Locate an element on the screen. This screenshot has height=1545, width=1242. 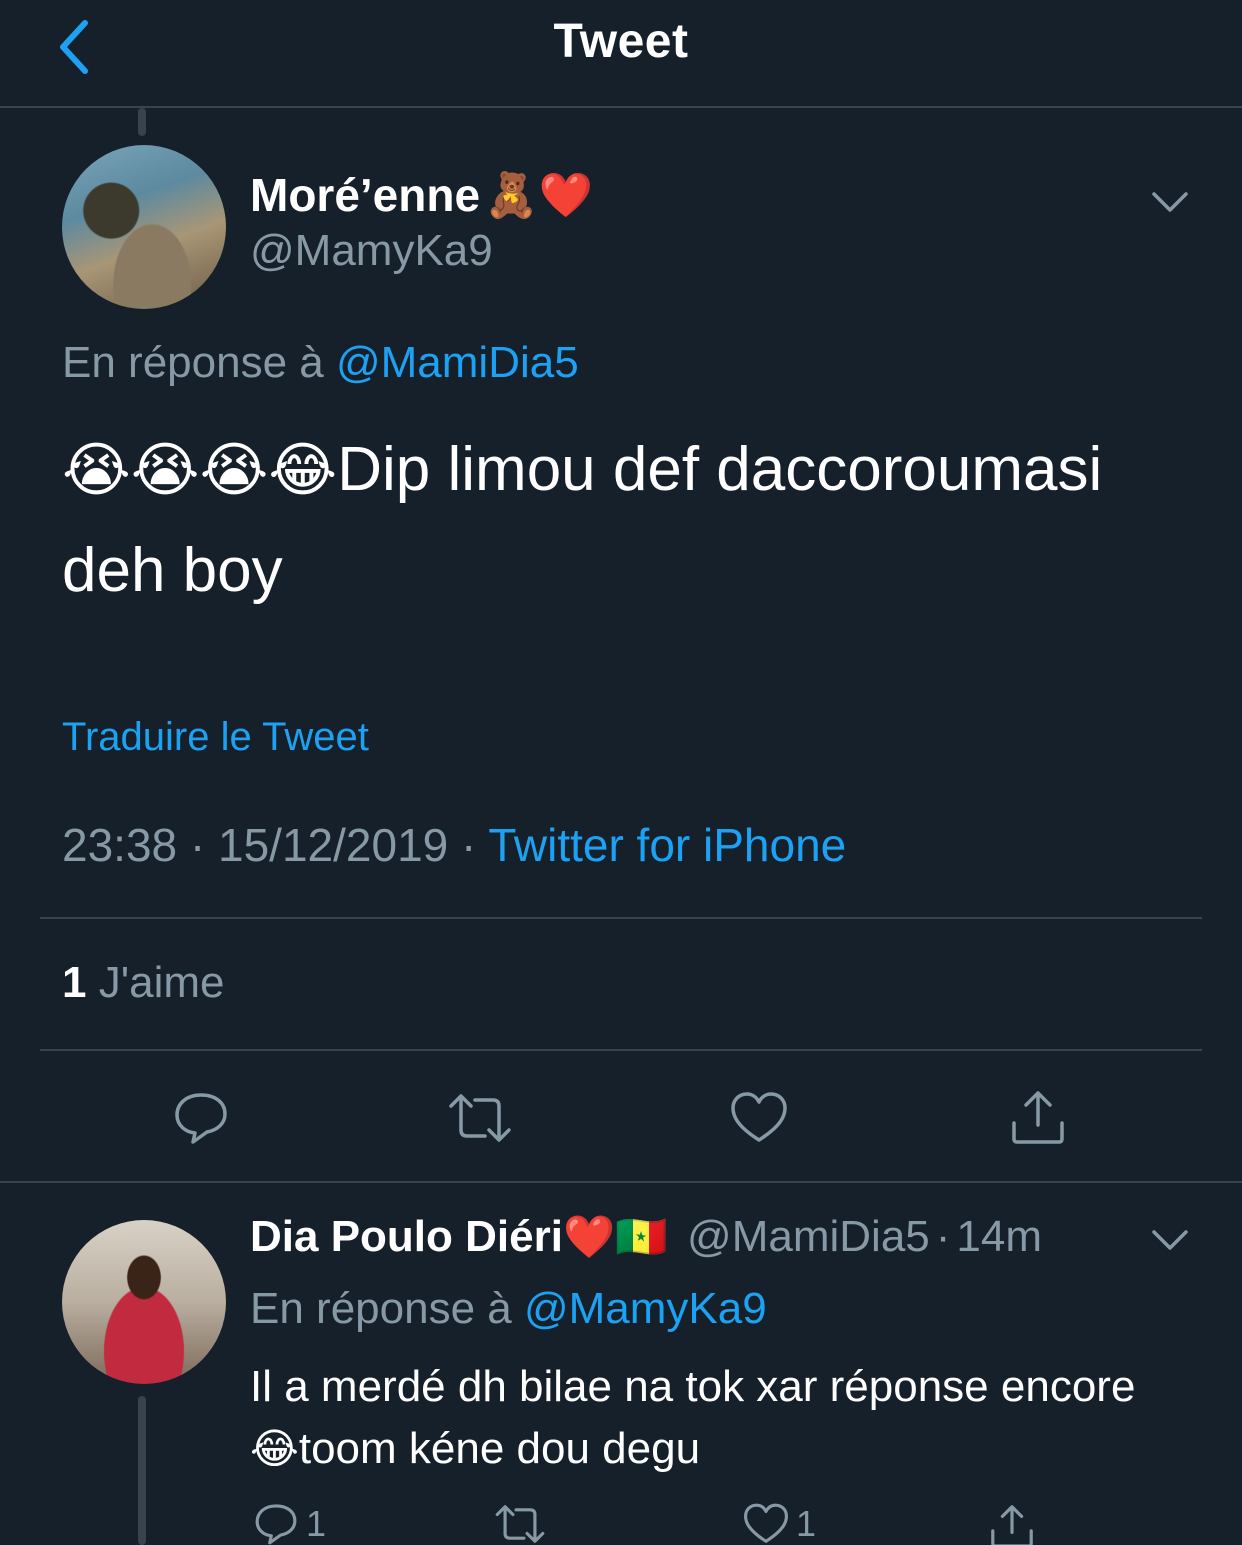
share-button is located at coordinates (1038, 1117).